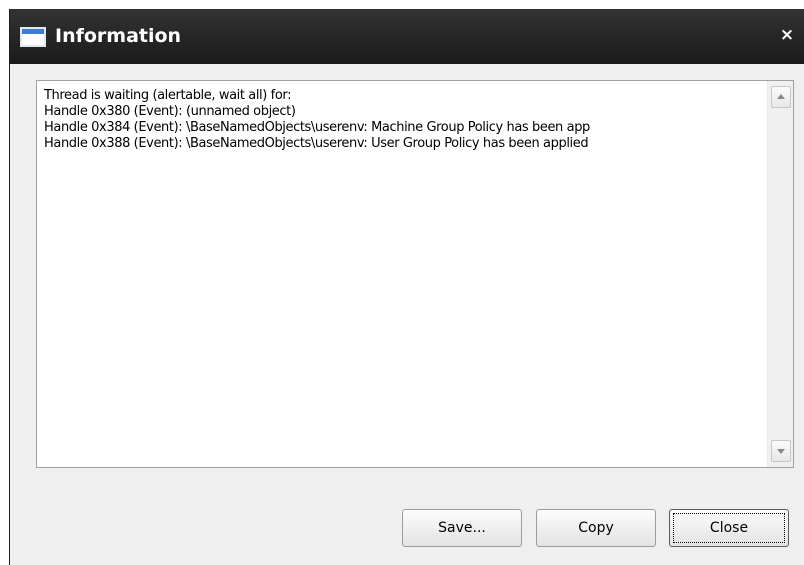  Describe the element at coordinates (33, 31) in the screenshot. I see `window-icon-header` at that location.